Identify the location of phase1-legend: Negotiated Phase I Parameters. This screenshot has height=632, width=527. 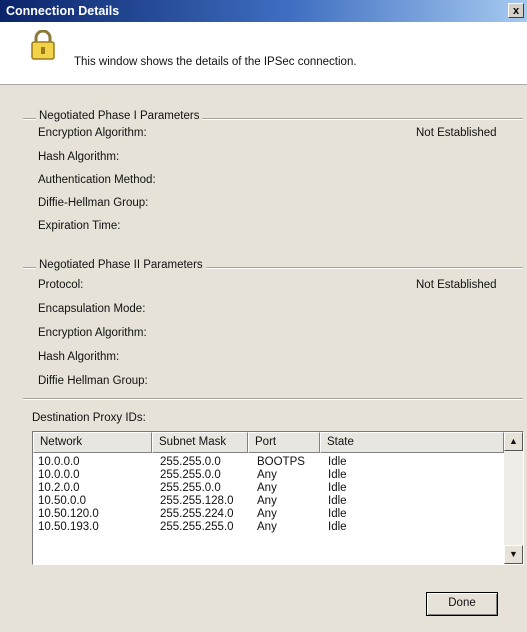
(119, 116).